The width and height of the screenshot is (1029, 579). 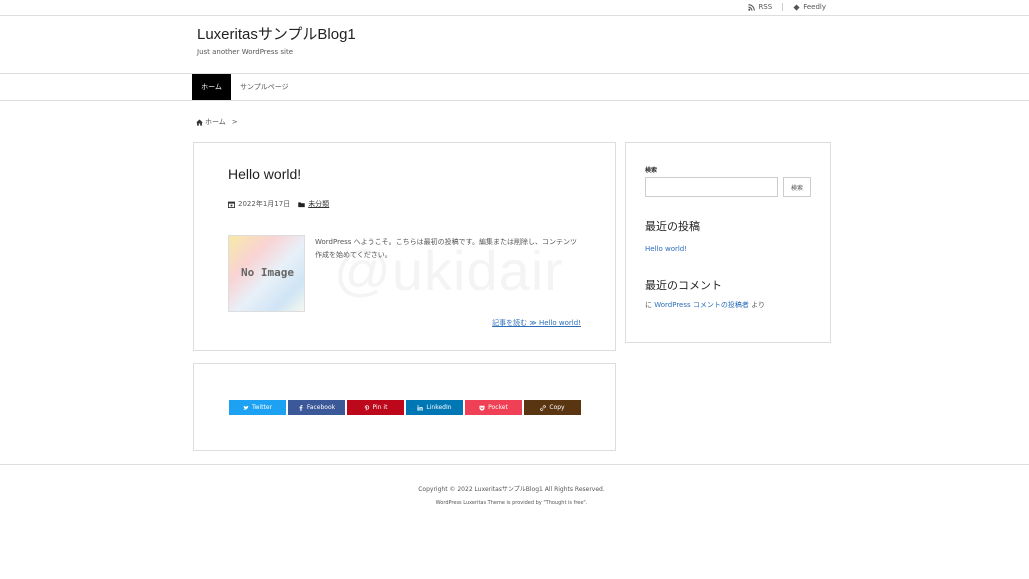 I want to click on breadcrumb: ホーム >, so click(x=217, y=122).